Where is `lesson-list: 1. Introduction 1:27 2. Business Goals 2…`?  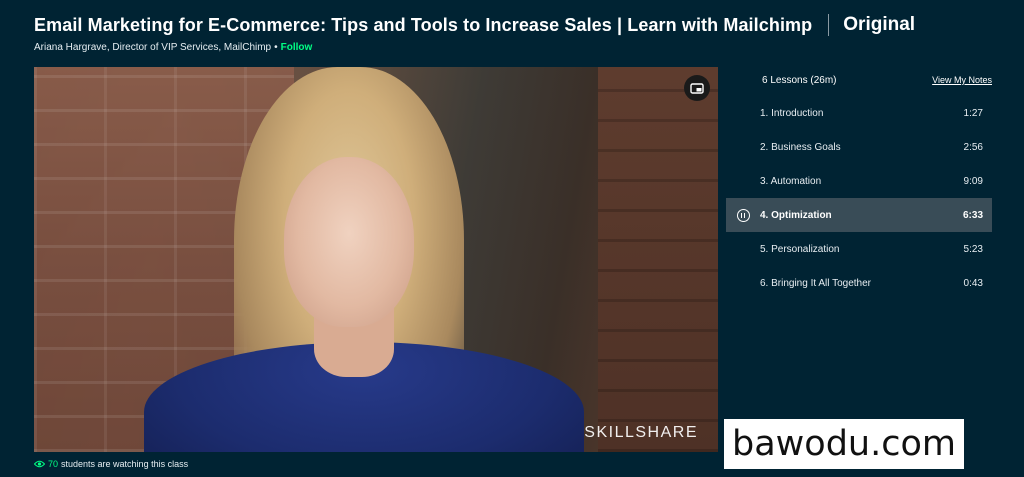 lesson-list: 1. Introduction 1:27 2. Business Goals 2… is located at coordinates (859, 198).